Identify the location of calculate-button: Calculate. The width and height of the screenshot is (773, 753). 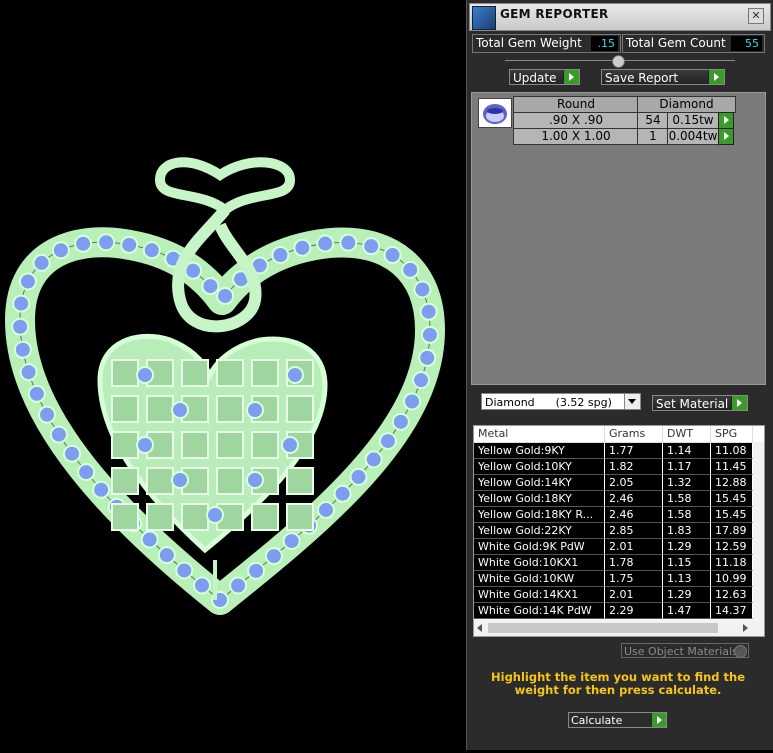
(617, 720).